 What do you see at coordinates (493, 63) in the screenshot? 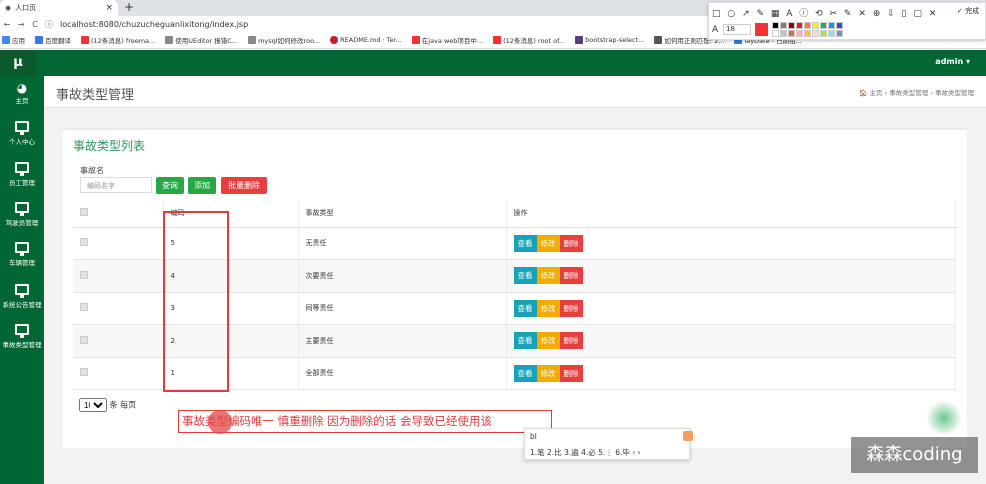
I see `app-header` at bounding box center [493, 63].